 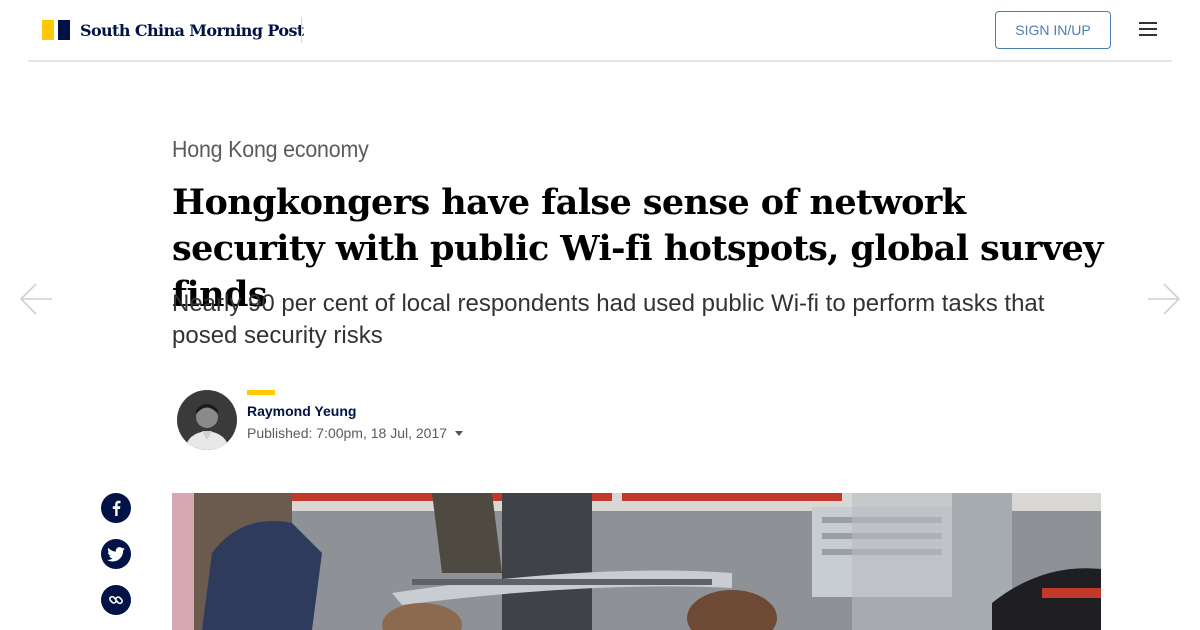 What do you see at coordinates (301, 30) in the screenshot?
I see `header-divider` at bounding box center [301, 30].